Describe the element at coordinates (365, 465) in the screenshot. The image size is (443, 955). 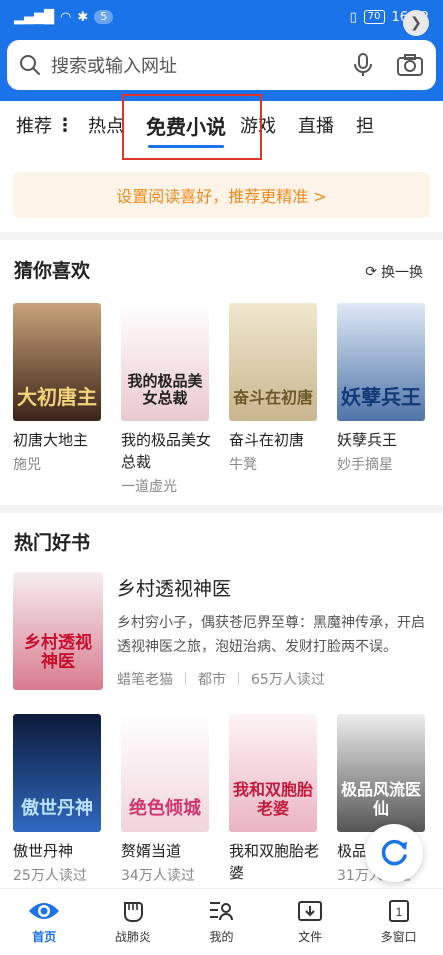
I see `book-author: 妙手摘星` at that location.